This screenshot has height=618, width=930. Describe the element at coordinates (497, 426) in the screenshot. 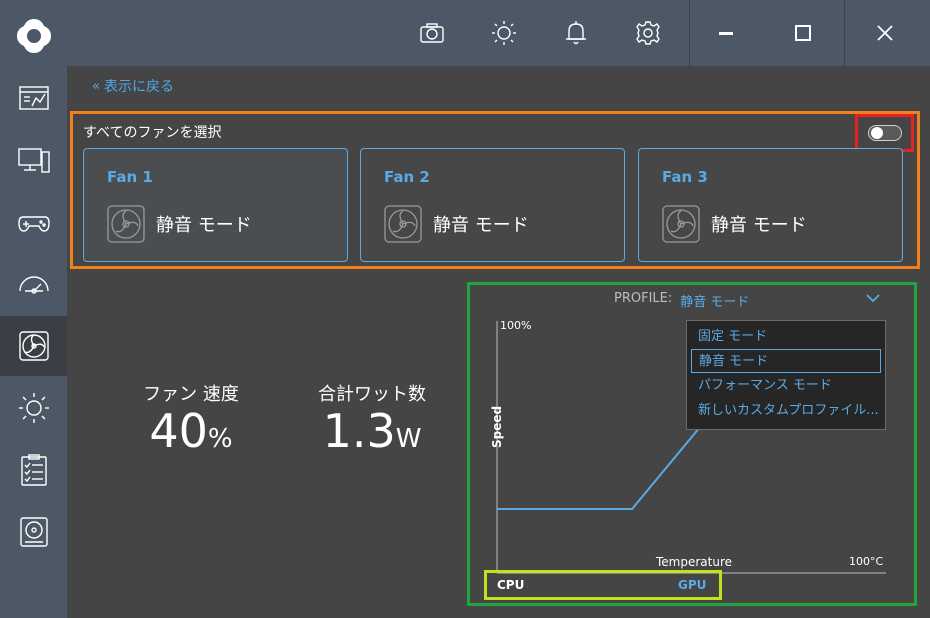

I see `y-axis-label: Speed` at that location.